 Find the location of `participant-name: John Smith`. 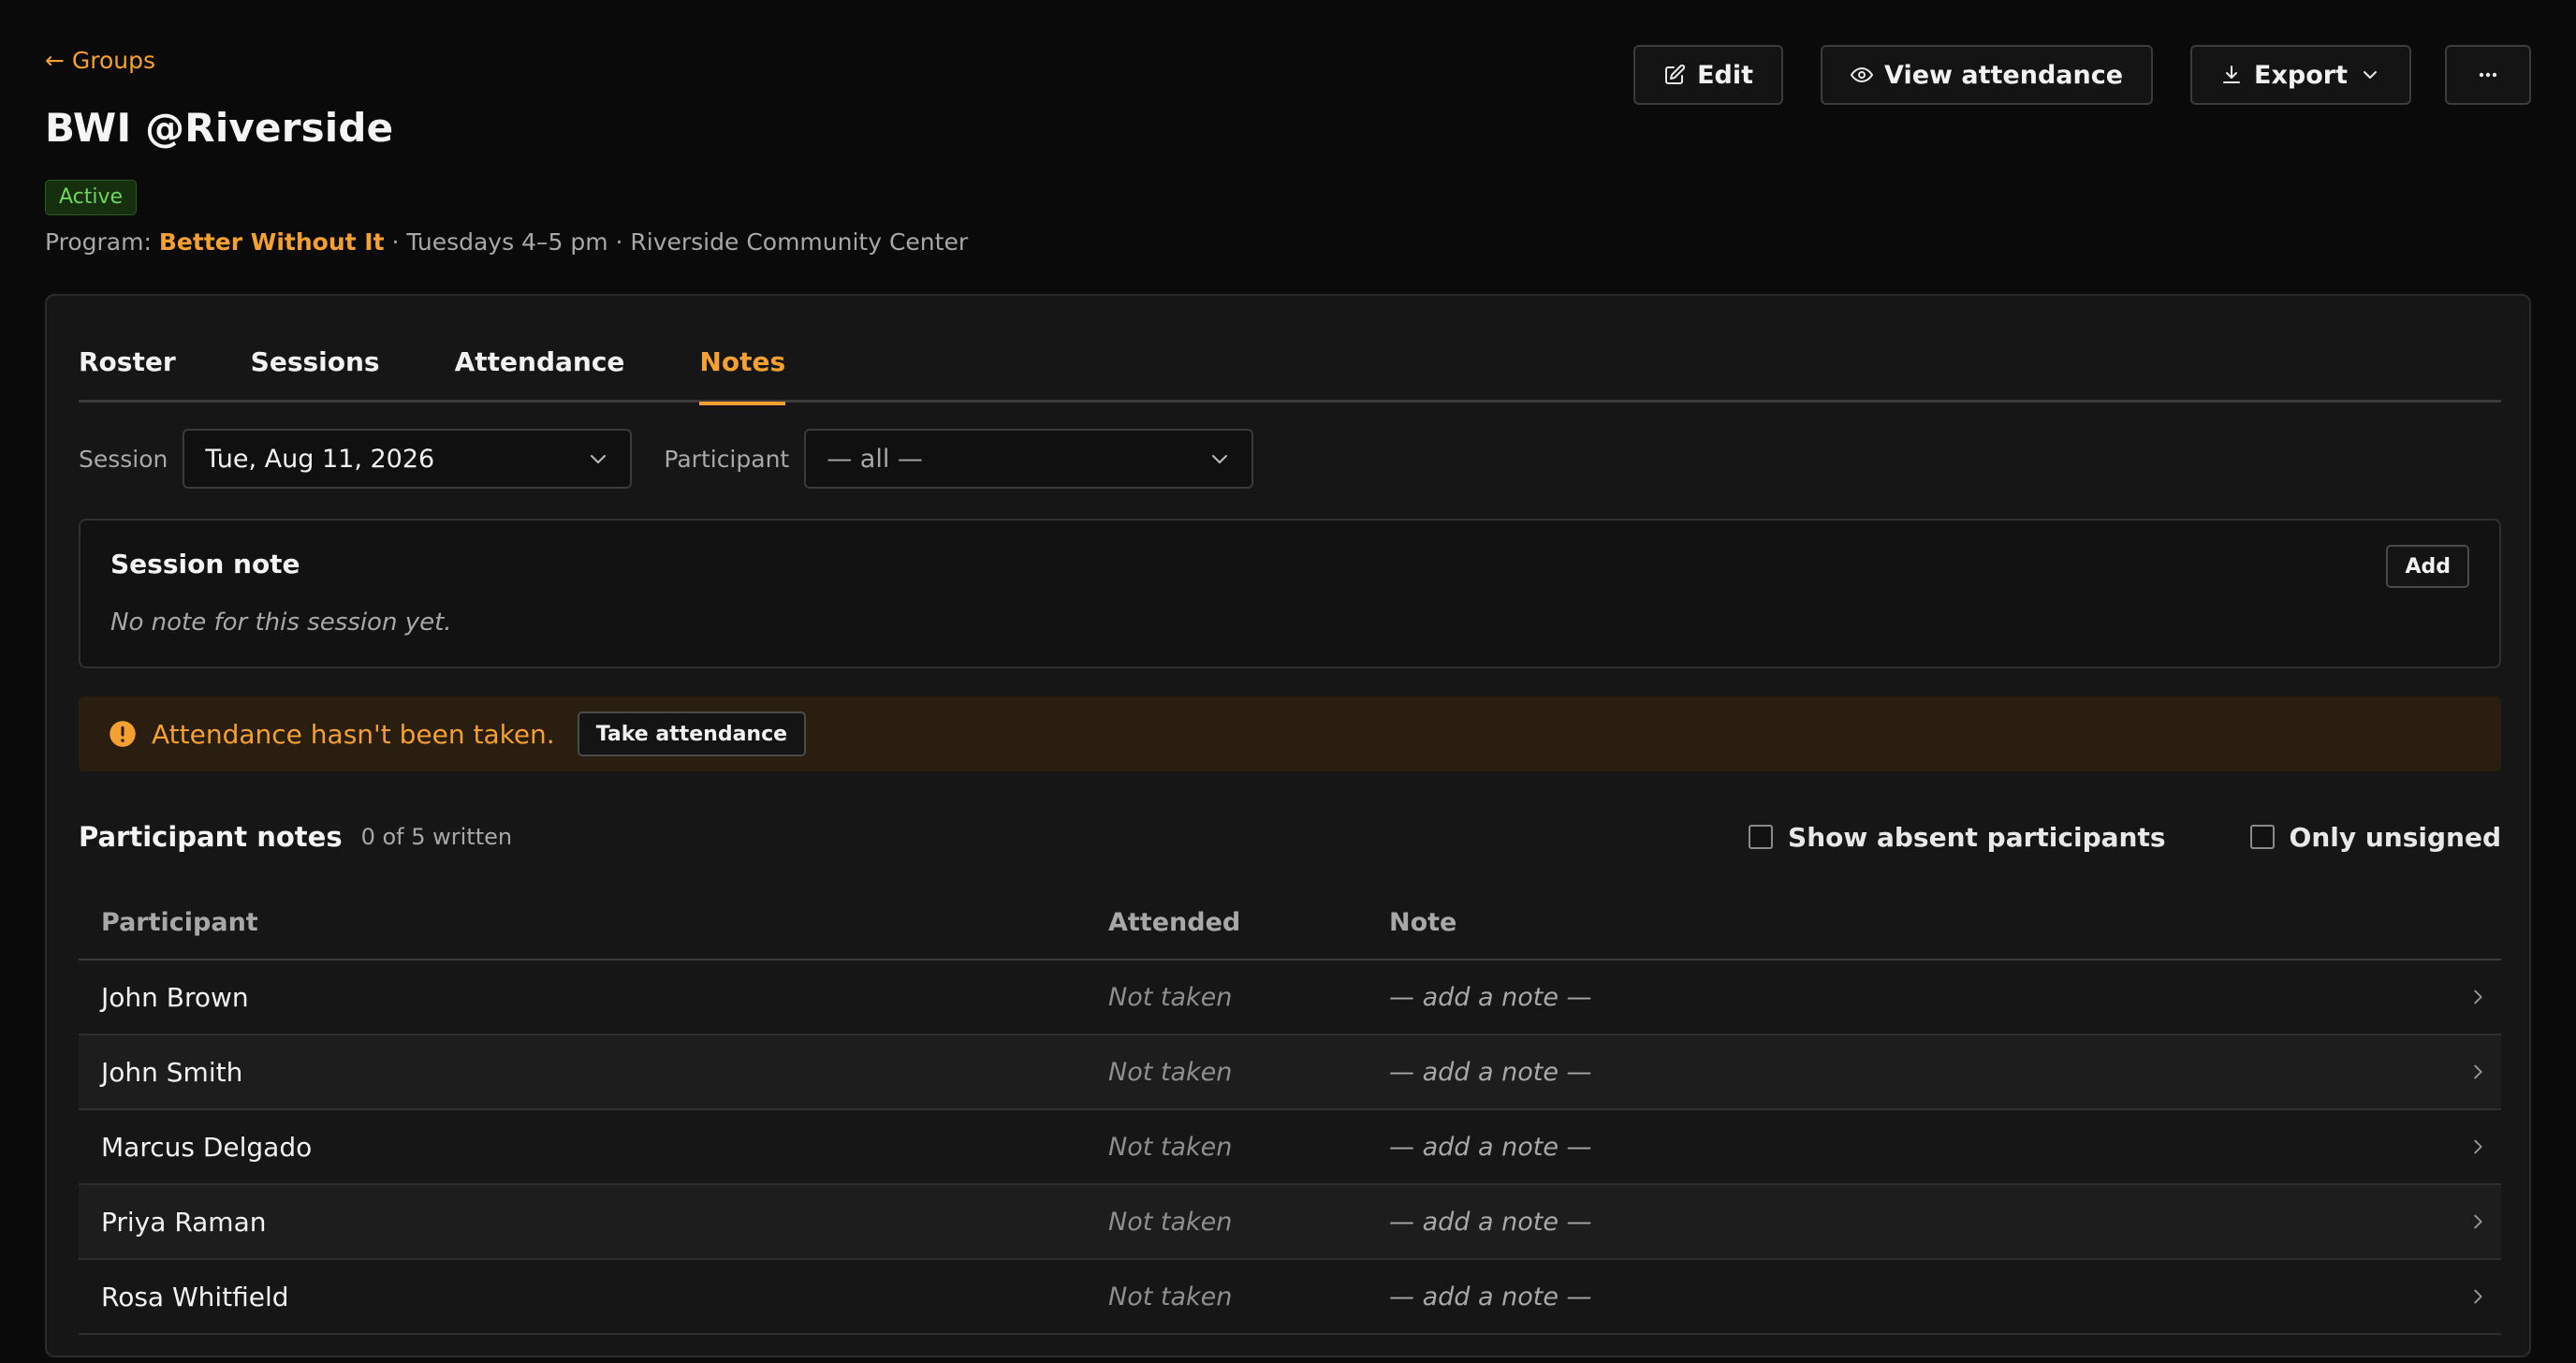

participant-name: John Smith is located at coordinates (172, 1072).